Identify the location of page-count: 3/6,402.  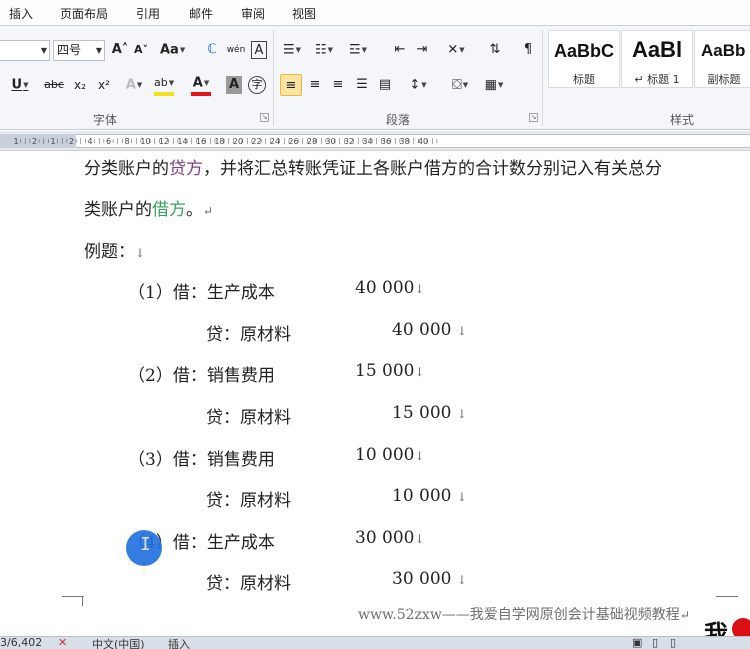
(21, 642).